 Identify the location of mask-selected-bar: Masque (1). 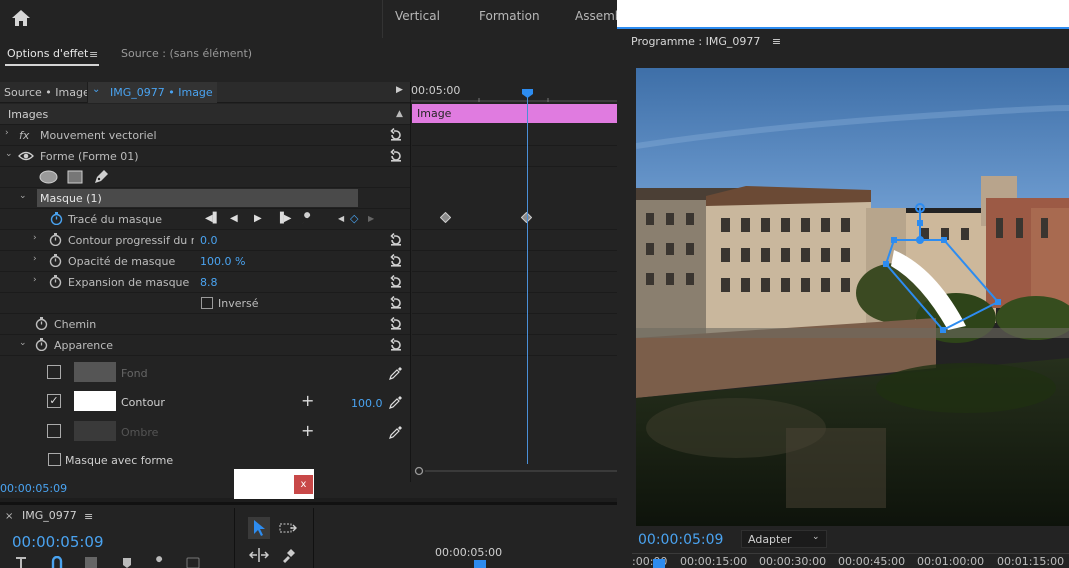
(197, 198).